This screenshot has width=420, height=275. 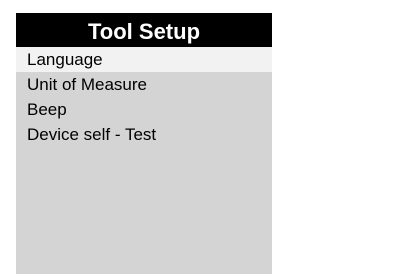 What do you see at coordinates (144, 109) in the screenshot?
I see `menu-item-beep: Beep` at bounding box center [144, 109].